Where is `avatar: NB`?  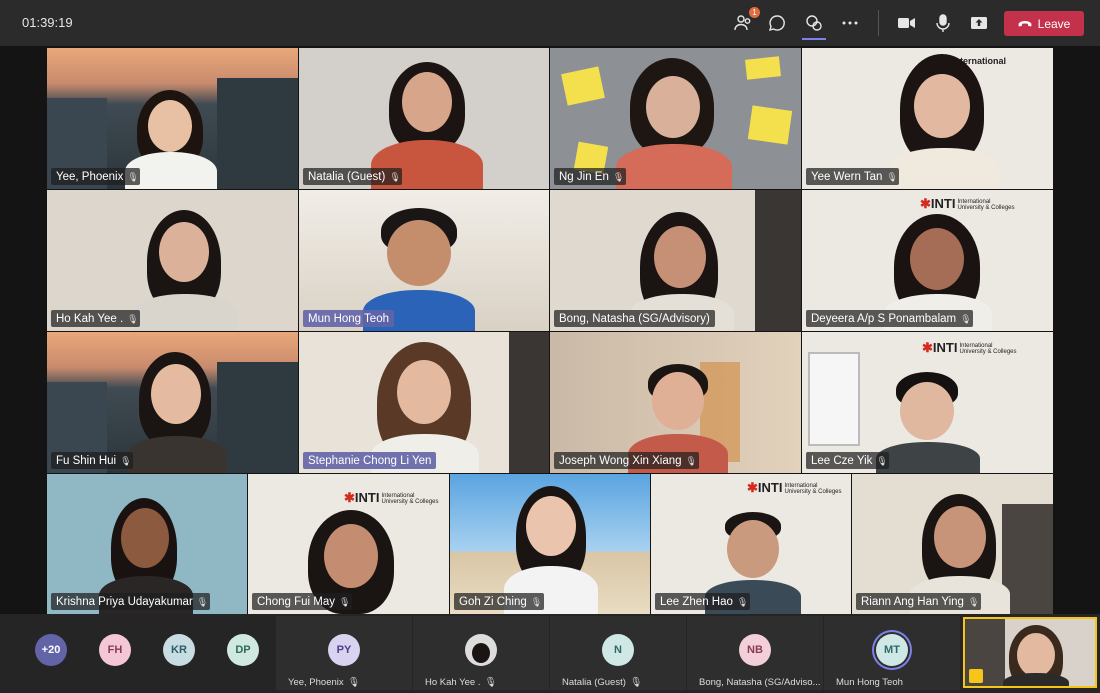
avatar: NB is located at coordinates (755, 650).